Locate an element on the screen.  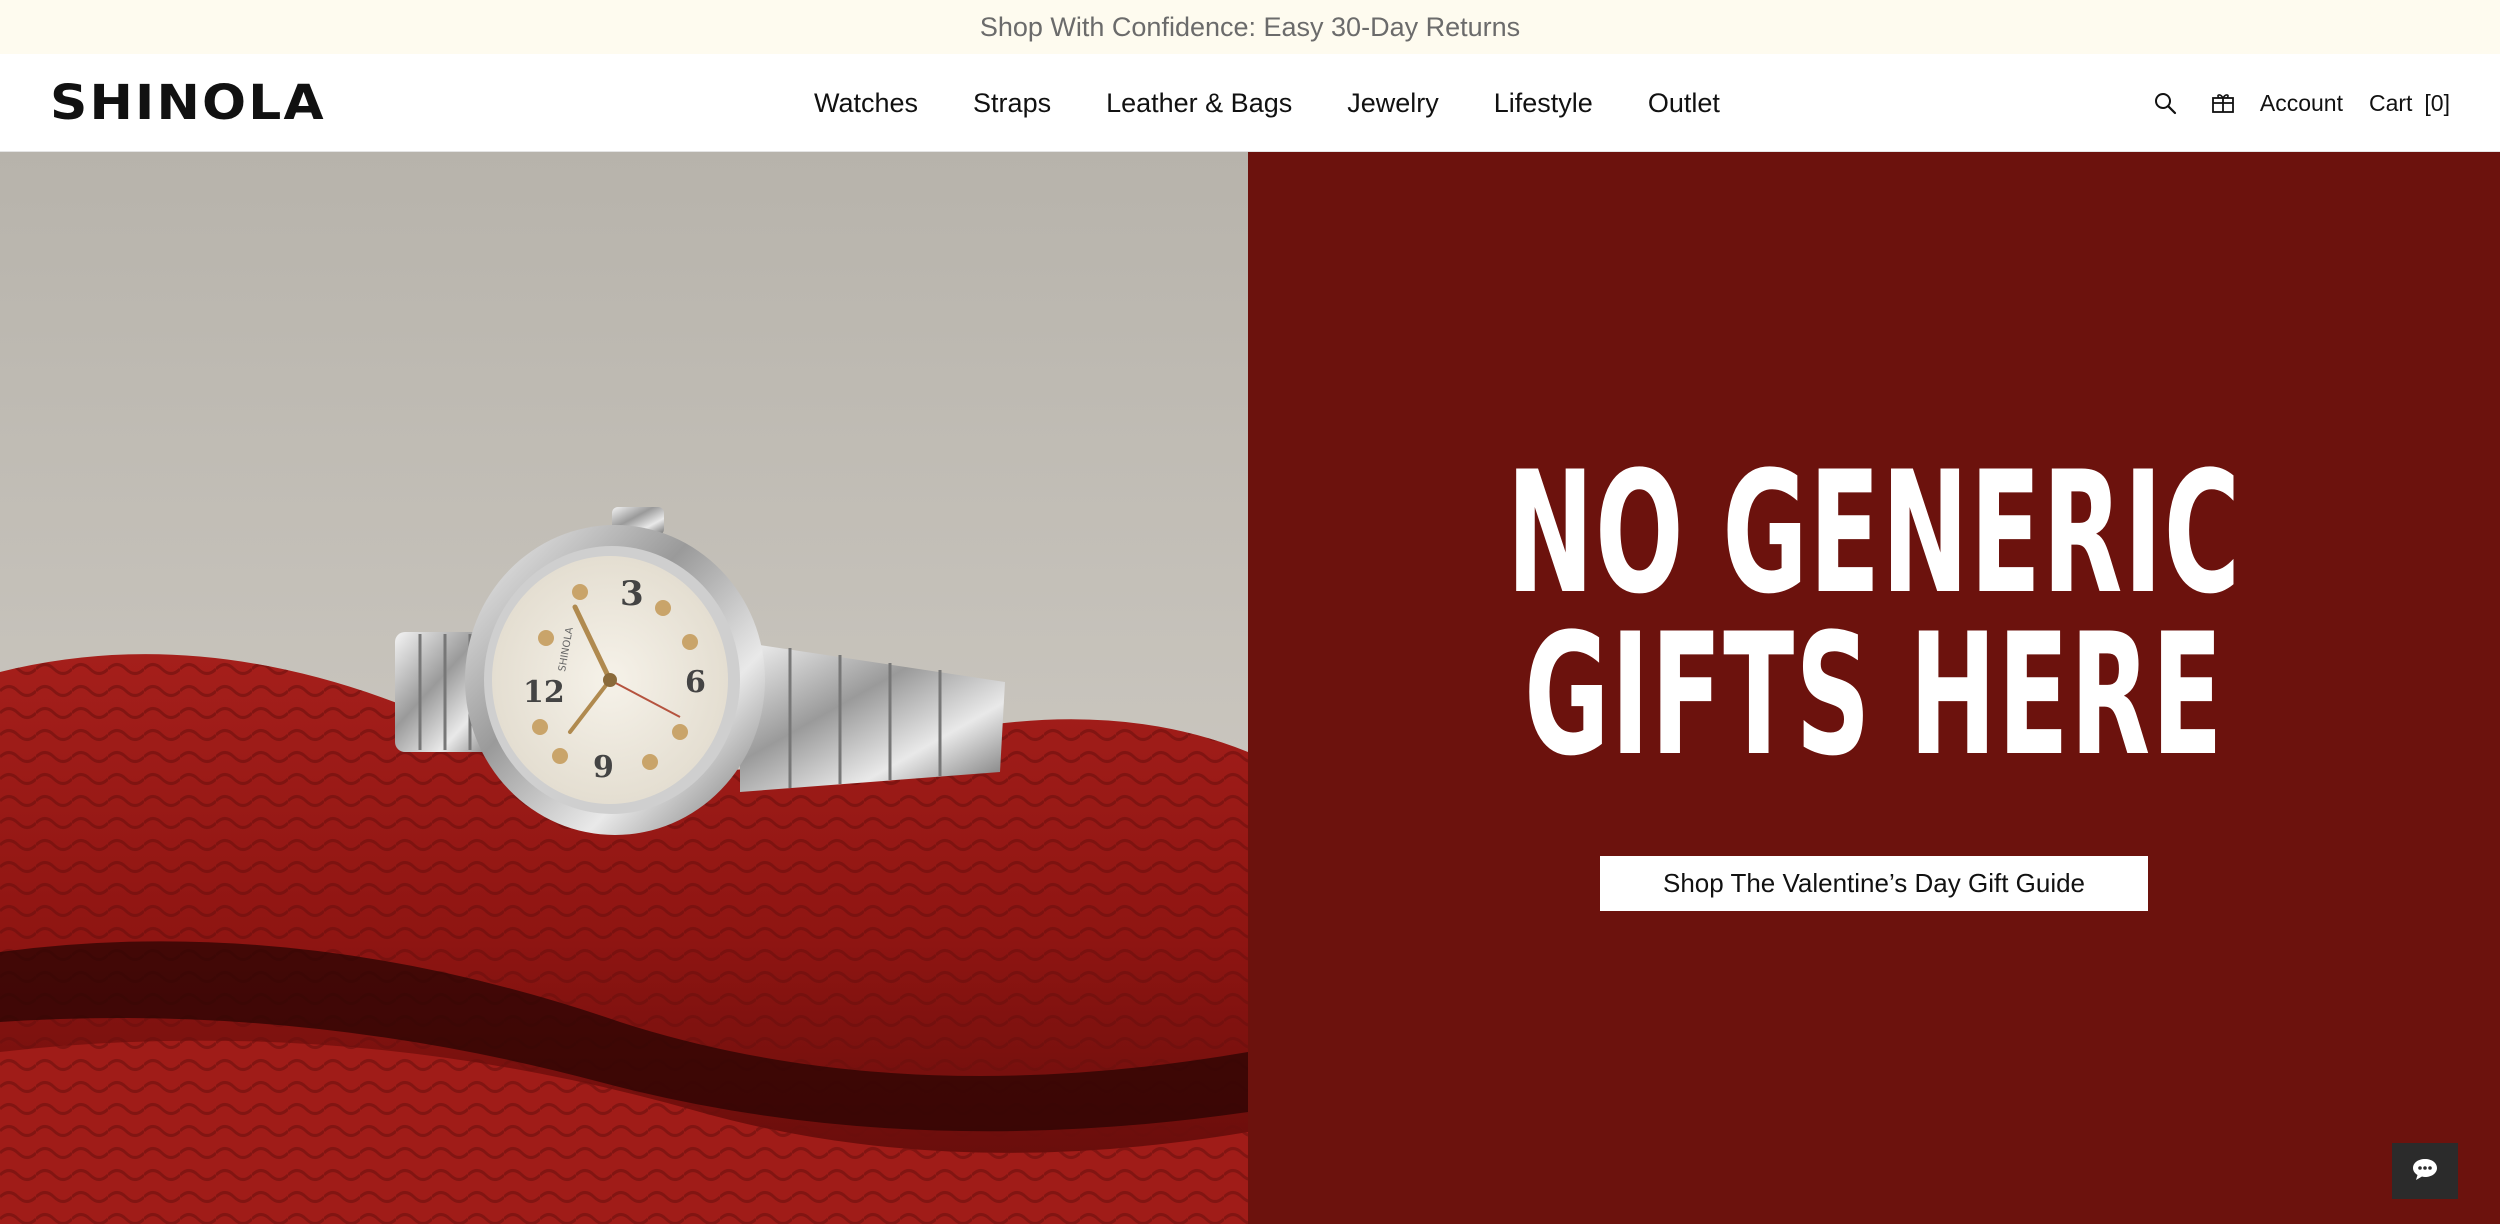
nav-item-straps: Straps is located at coordinates (1012, 103).